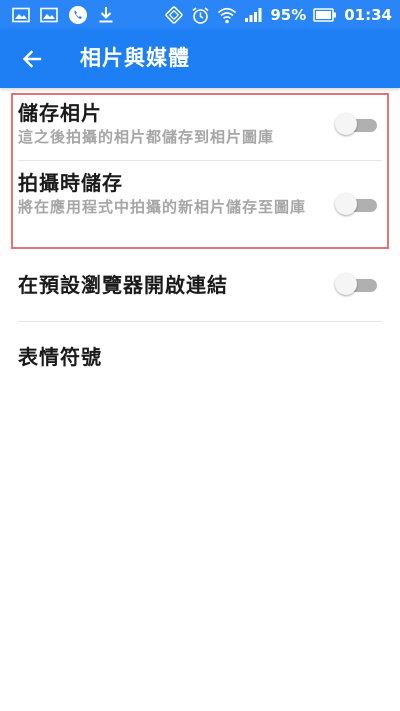 This screenshot has width=400, height=711. Describe the element at coordinates (60, 113) in the screenshot. I see `setting-title: 儲存相片` at that location.